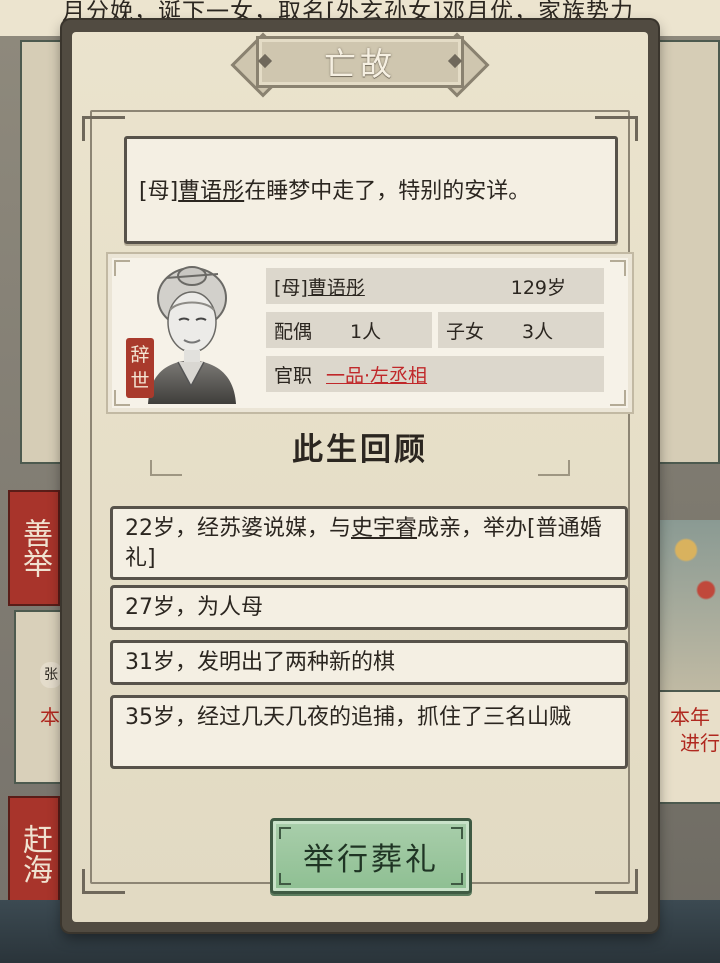 The width and height of the screenshot is (720, 963). Describe the element at coordinates (538, 331) in the screenshot. I see `children-count: 3人` at that location.